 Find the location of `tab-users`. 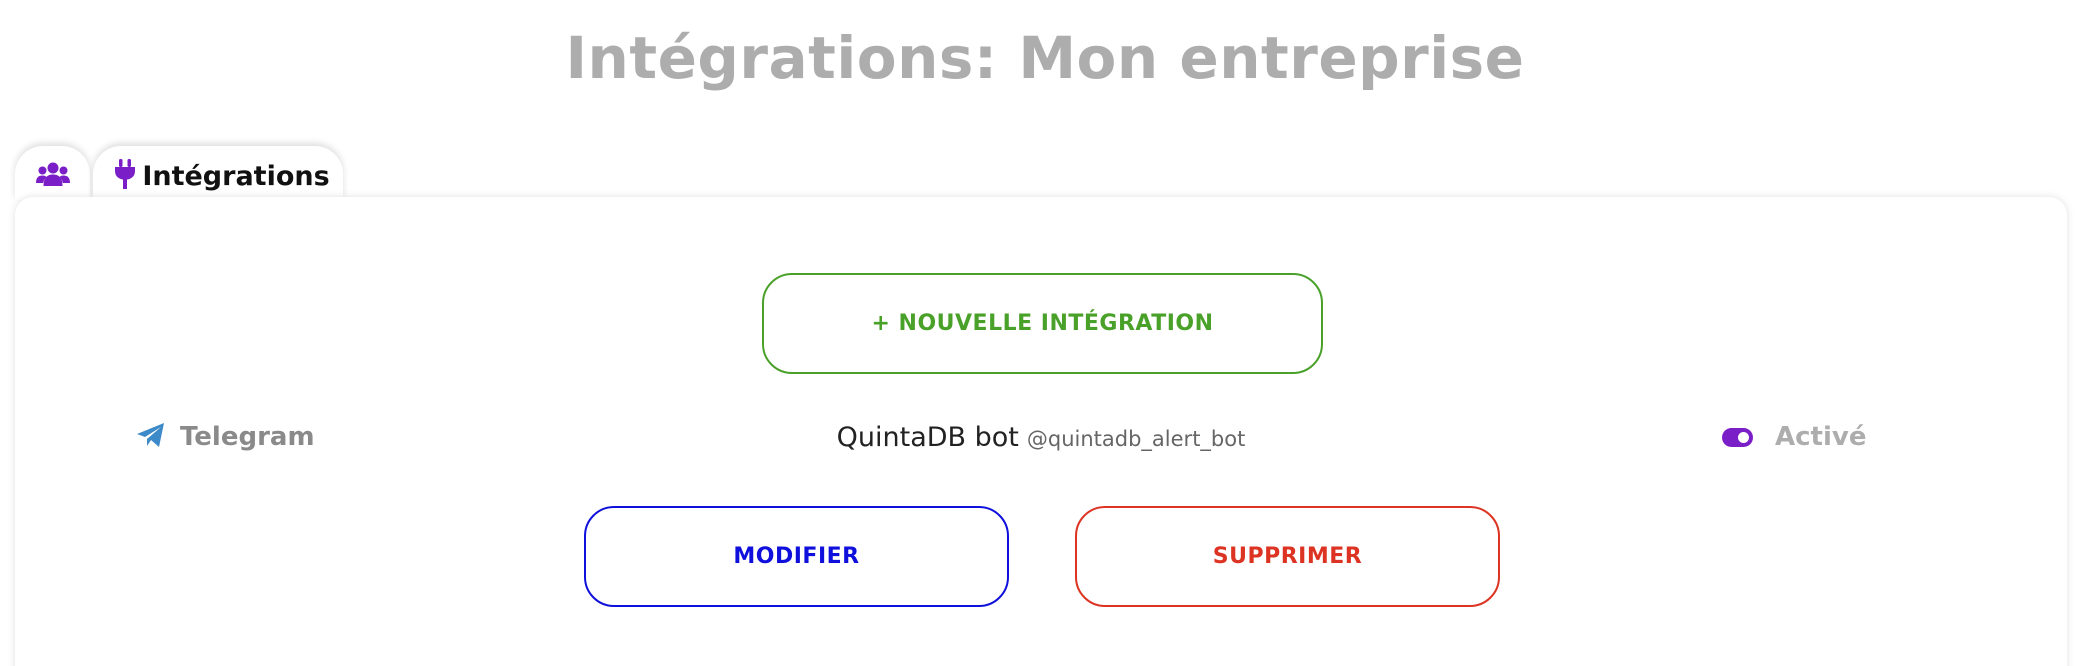

tab-users is located at coordinates (52, 173).